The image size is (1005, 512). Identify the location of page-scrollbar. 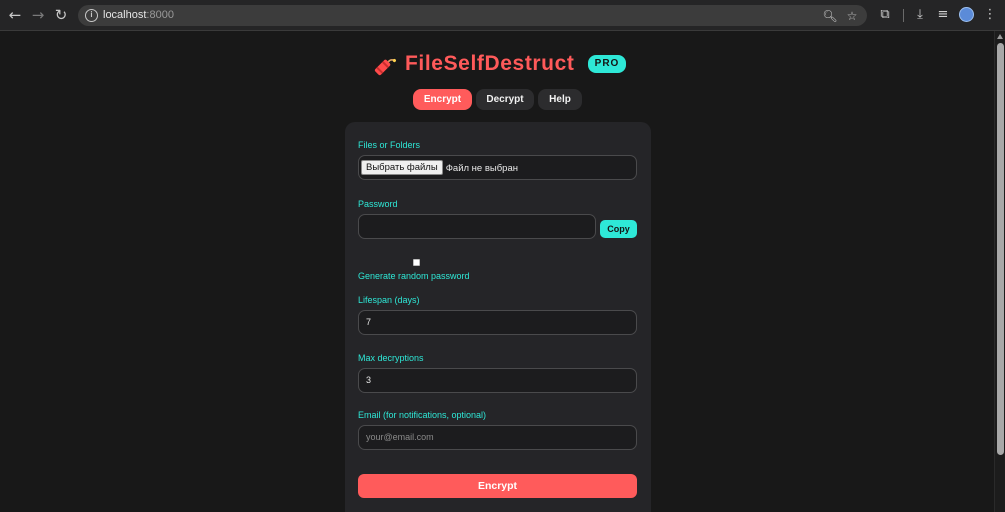
(999, 271).